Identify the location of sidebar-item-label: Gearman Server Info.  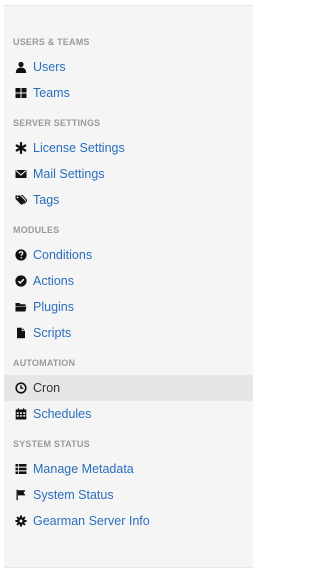
(91, 521).